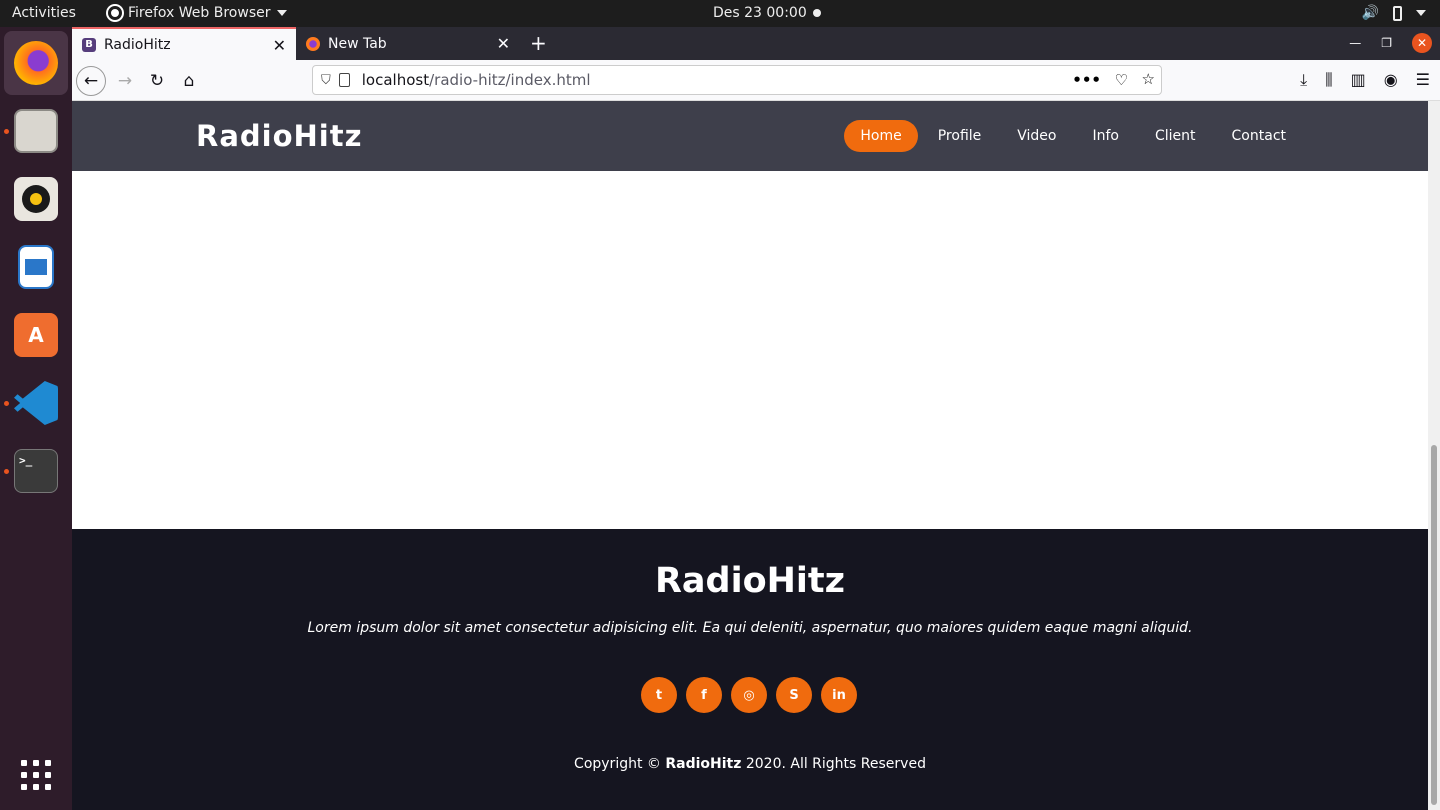  I want to click on show-applications, so click(36, 775).